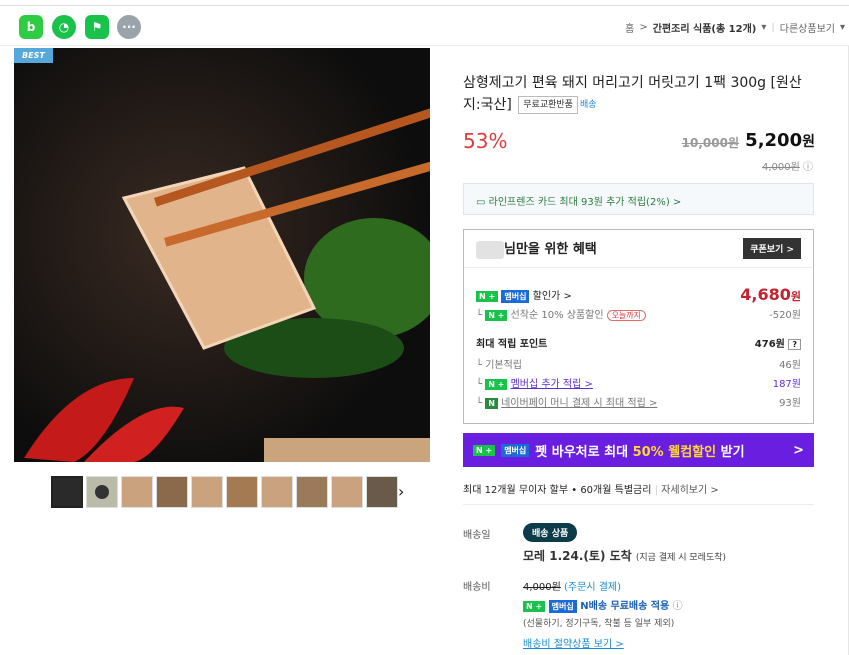 The height and width of the screenshot is (655, 849). Describe the element at coordinates (674, 452) in the screenshot. I see `banner-highlight: 50% 웰컴할인` at that location.